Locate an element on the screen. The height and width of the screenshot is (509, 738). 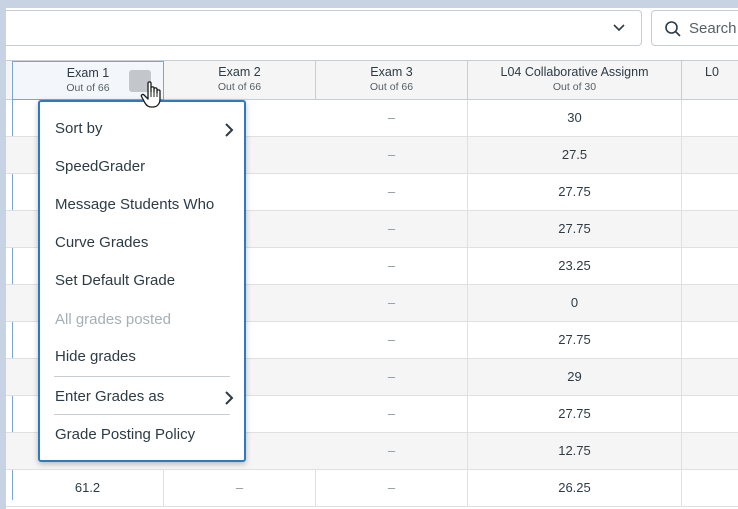
menu-item-speedgrader: SpeedGrader is located at coordinates (145, 166).